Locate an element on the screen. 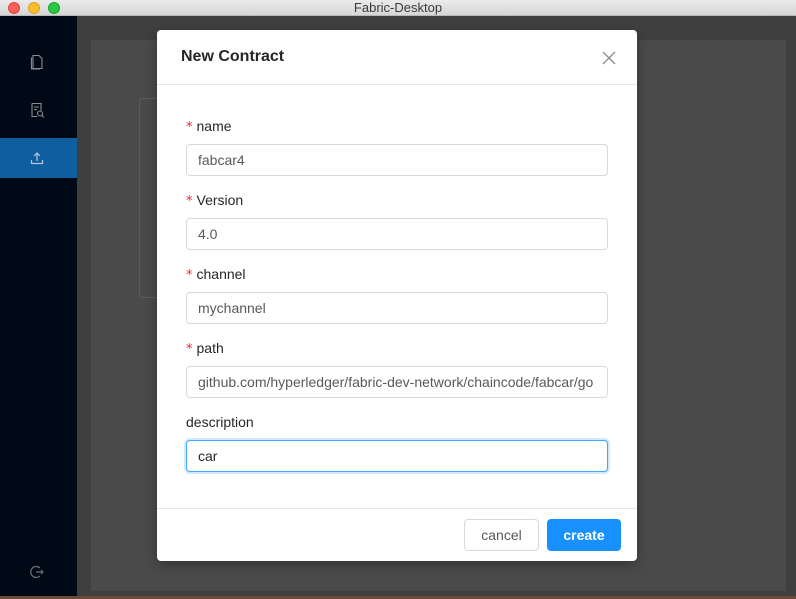 Image resolution: width=796 pixels, height=599 pixels. description-input is located at coordinates (397, 456).